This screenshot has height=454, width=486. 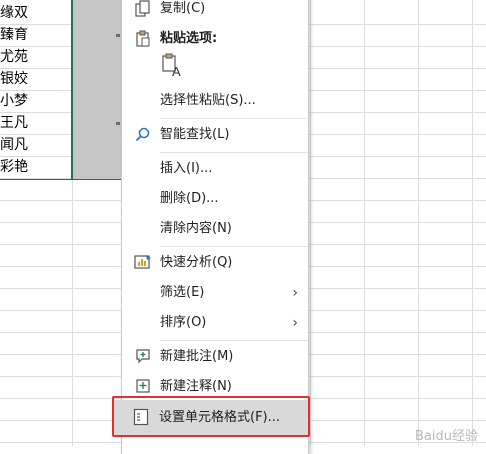 I want to click on name-cell: 闻凡, so click(x=14, y=145).